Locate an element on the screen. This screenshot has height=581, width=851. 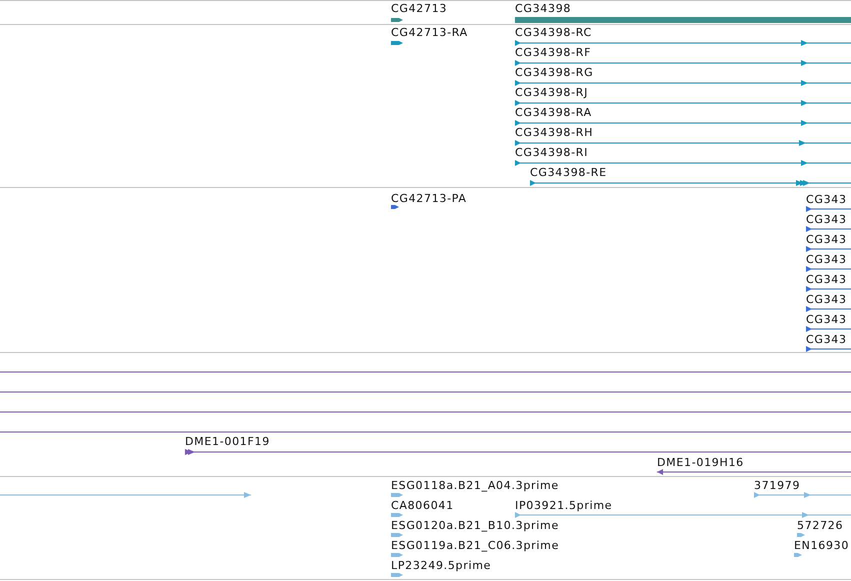
feature-label: CG34398-RA is located at coordinates (553, 112).